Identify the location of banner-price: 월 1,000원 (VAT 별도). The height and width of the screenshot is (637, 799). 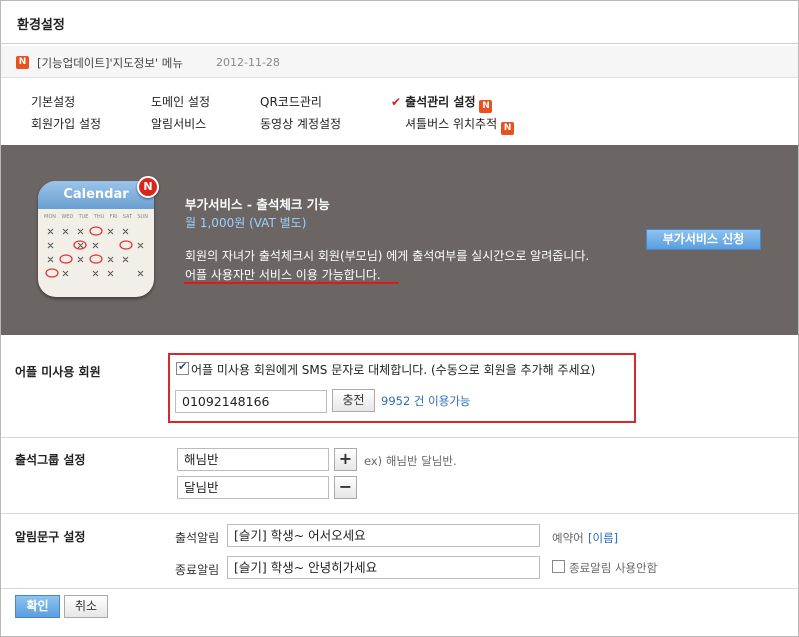
(246, 223).